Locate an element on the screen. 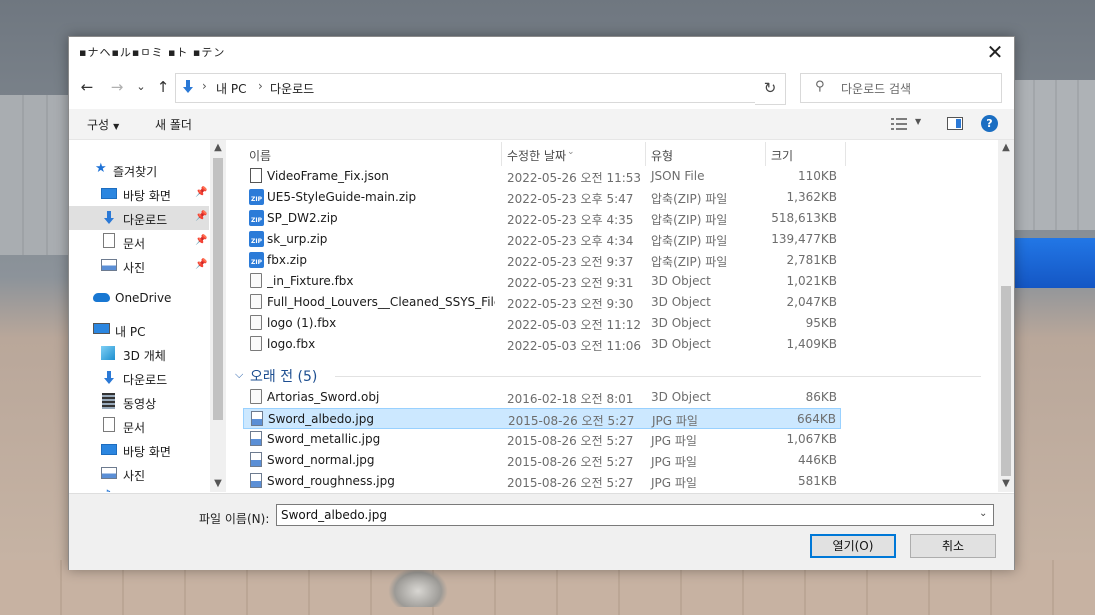 The height and width of the screenshot is (615, 1095). file-name: Sword_metallic.jpg is located at coordinates (324, 439).